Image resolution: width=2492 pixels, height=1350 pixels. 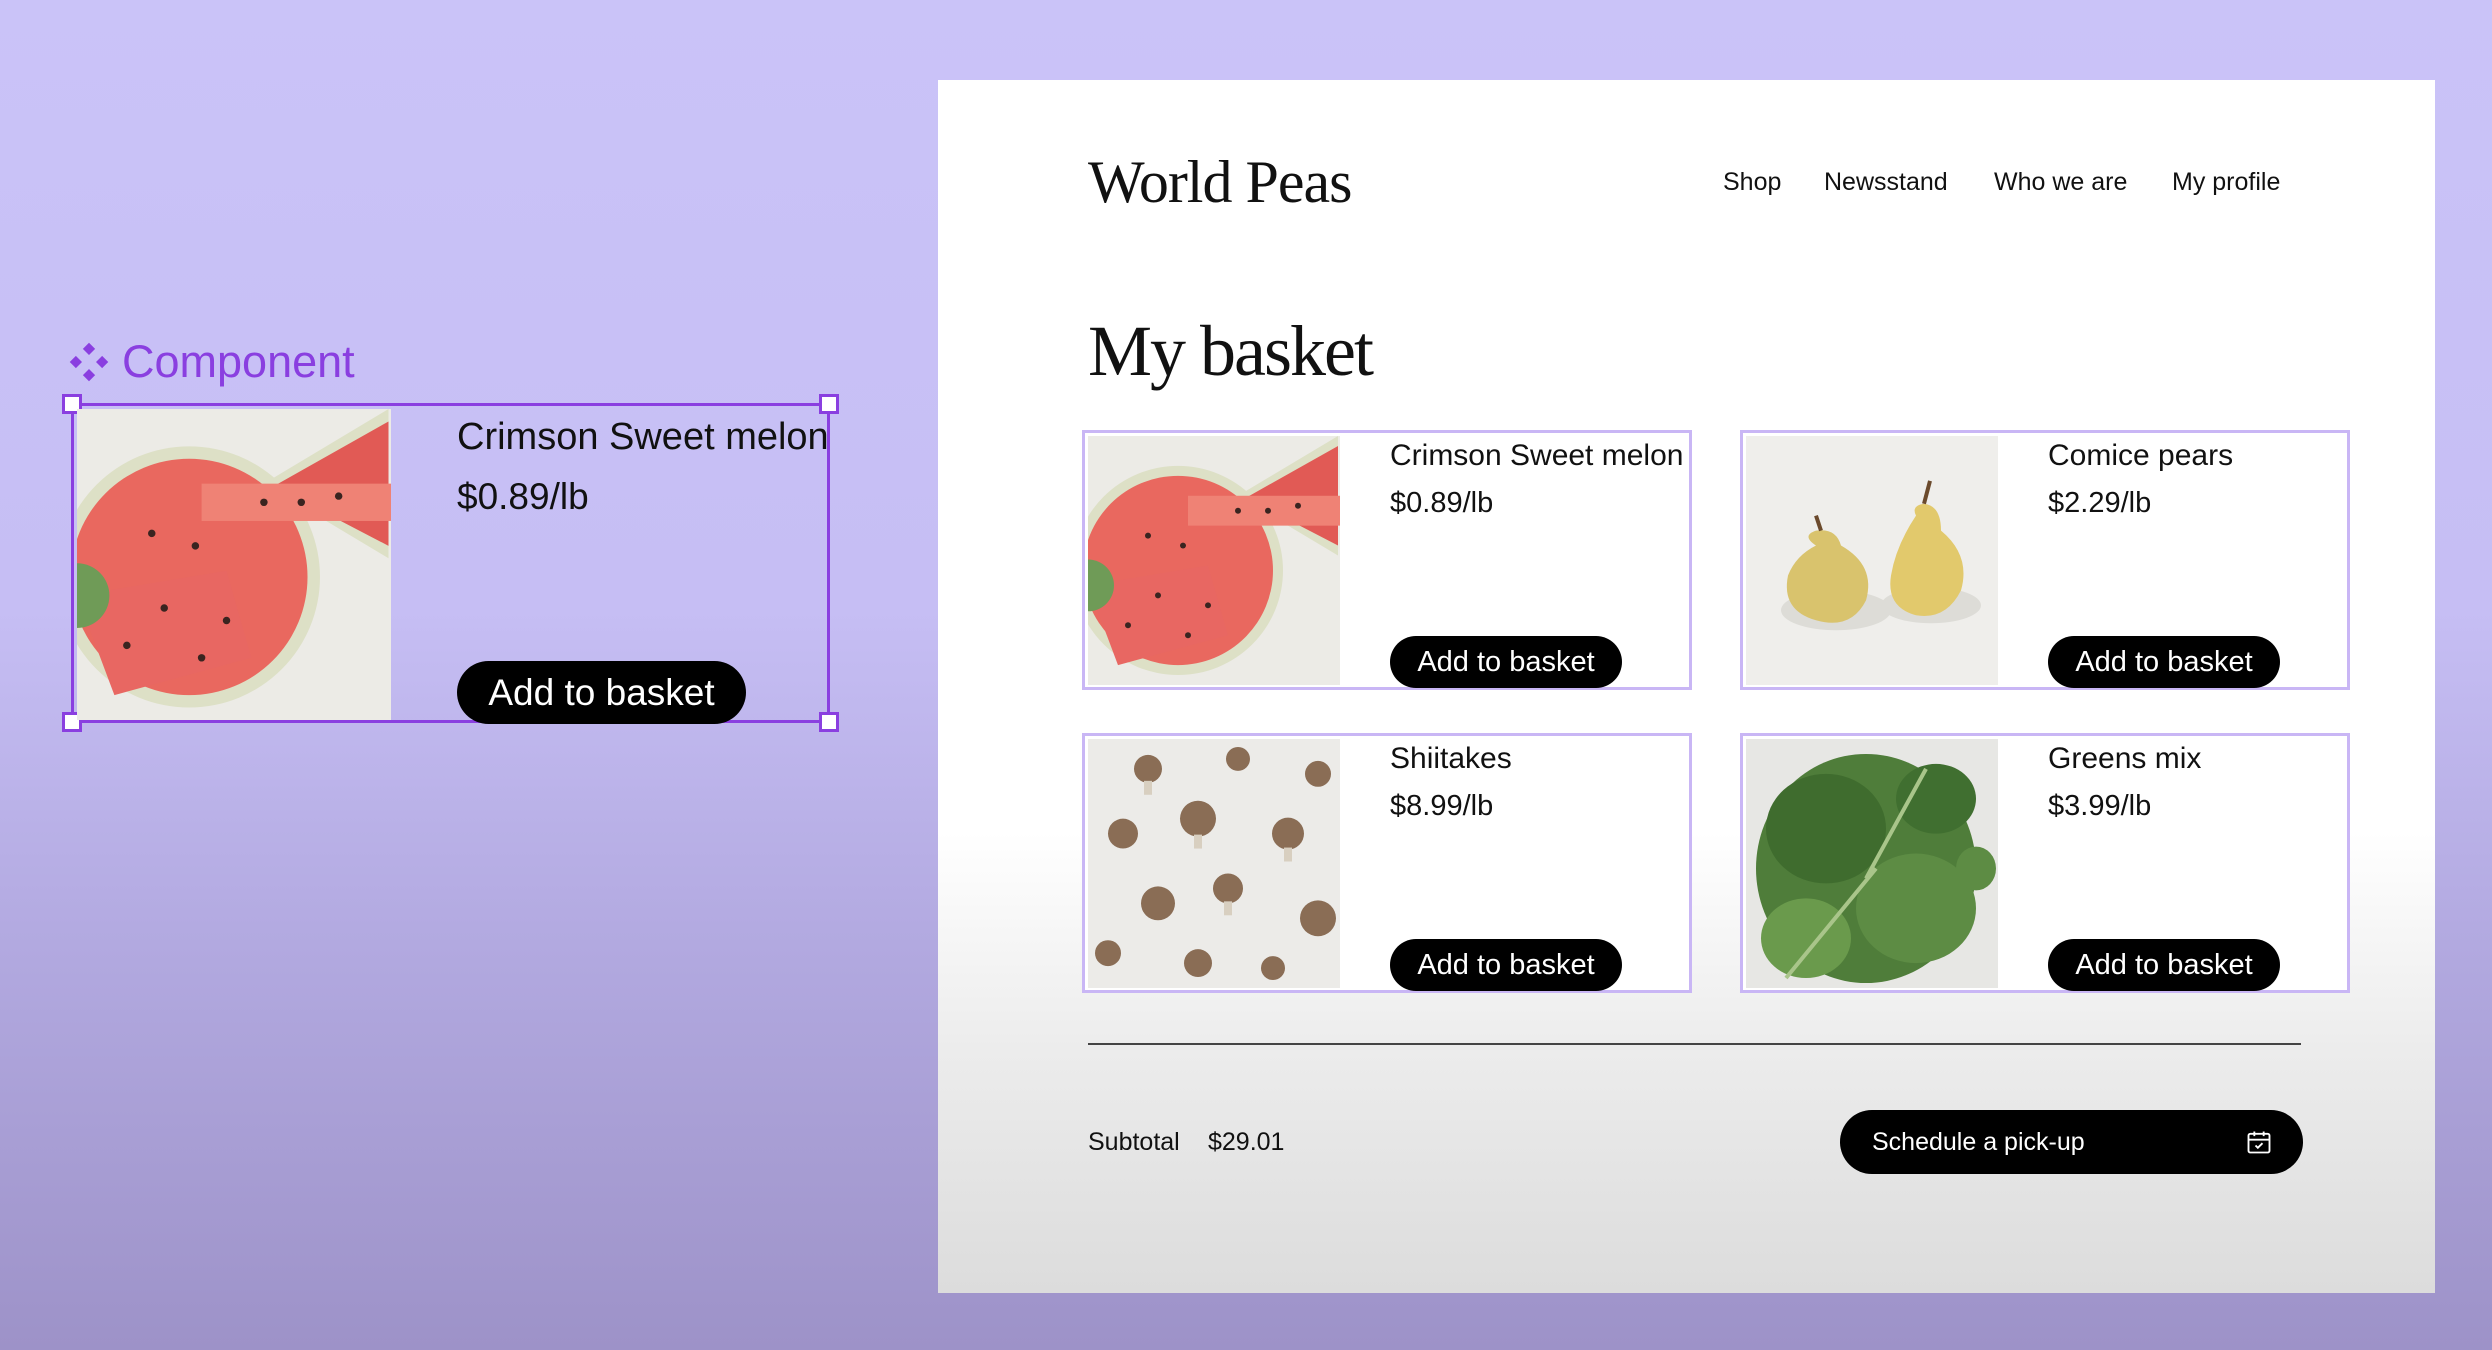 What do you see at coordinates (1134, 1142) in the screenshot?
I see `subtotal-label: Subtotal` at bounding box center [1134, 1142].